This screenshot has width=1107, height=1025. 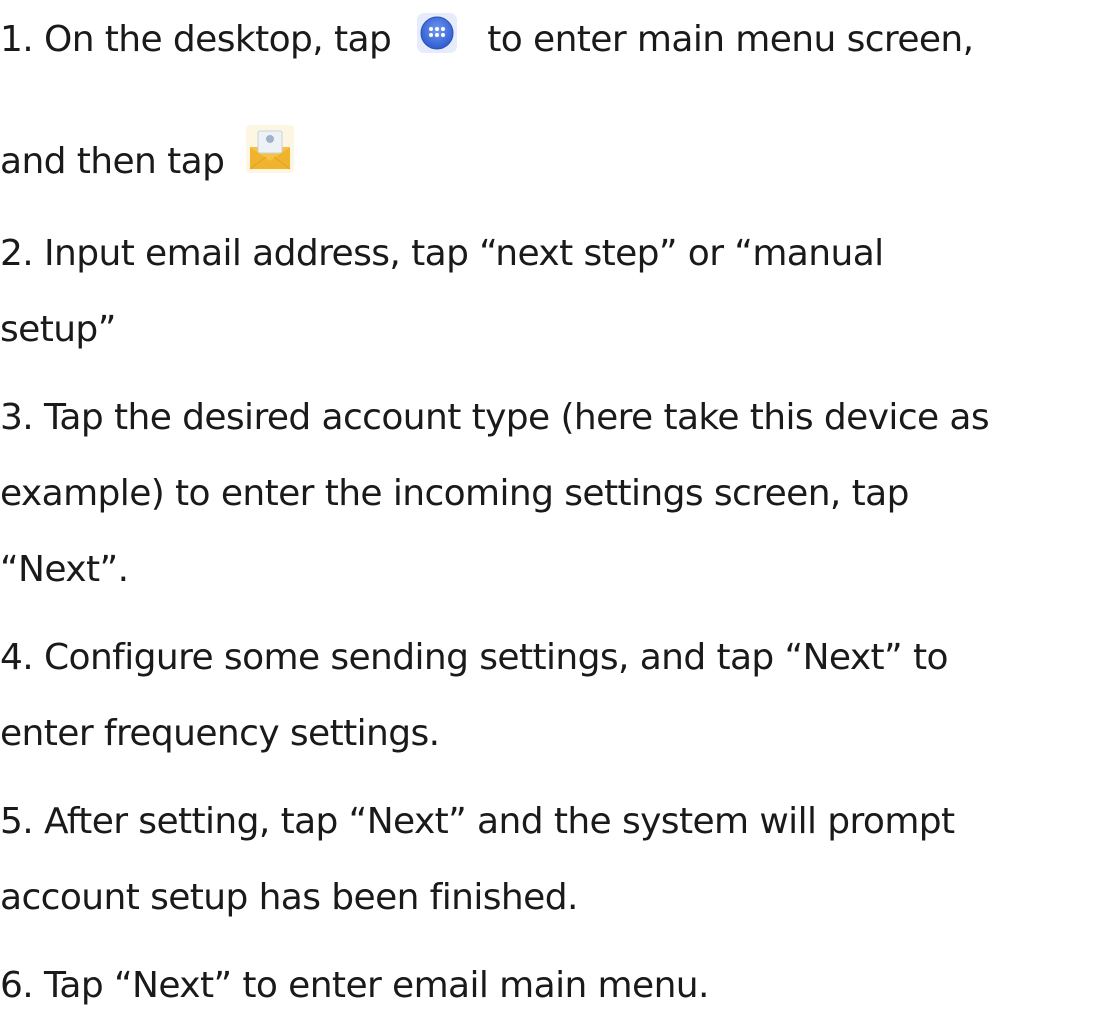 What do you see at coordinates (196, 39) in the screenshot?
I see `step-1-text-before-icon: 1. On the desktop, tap` at bounding box center [196, 39].